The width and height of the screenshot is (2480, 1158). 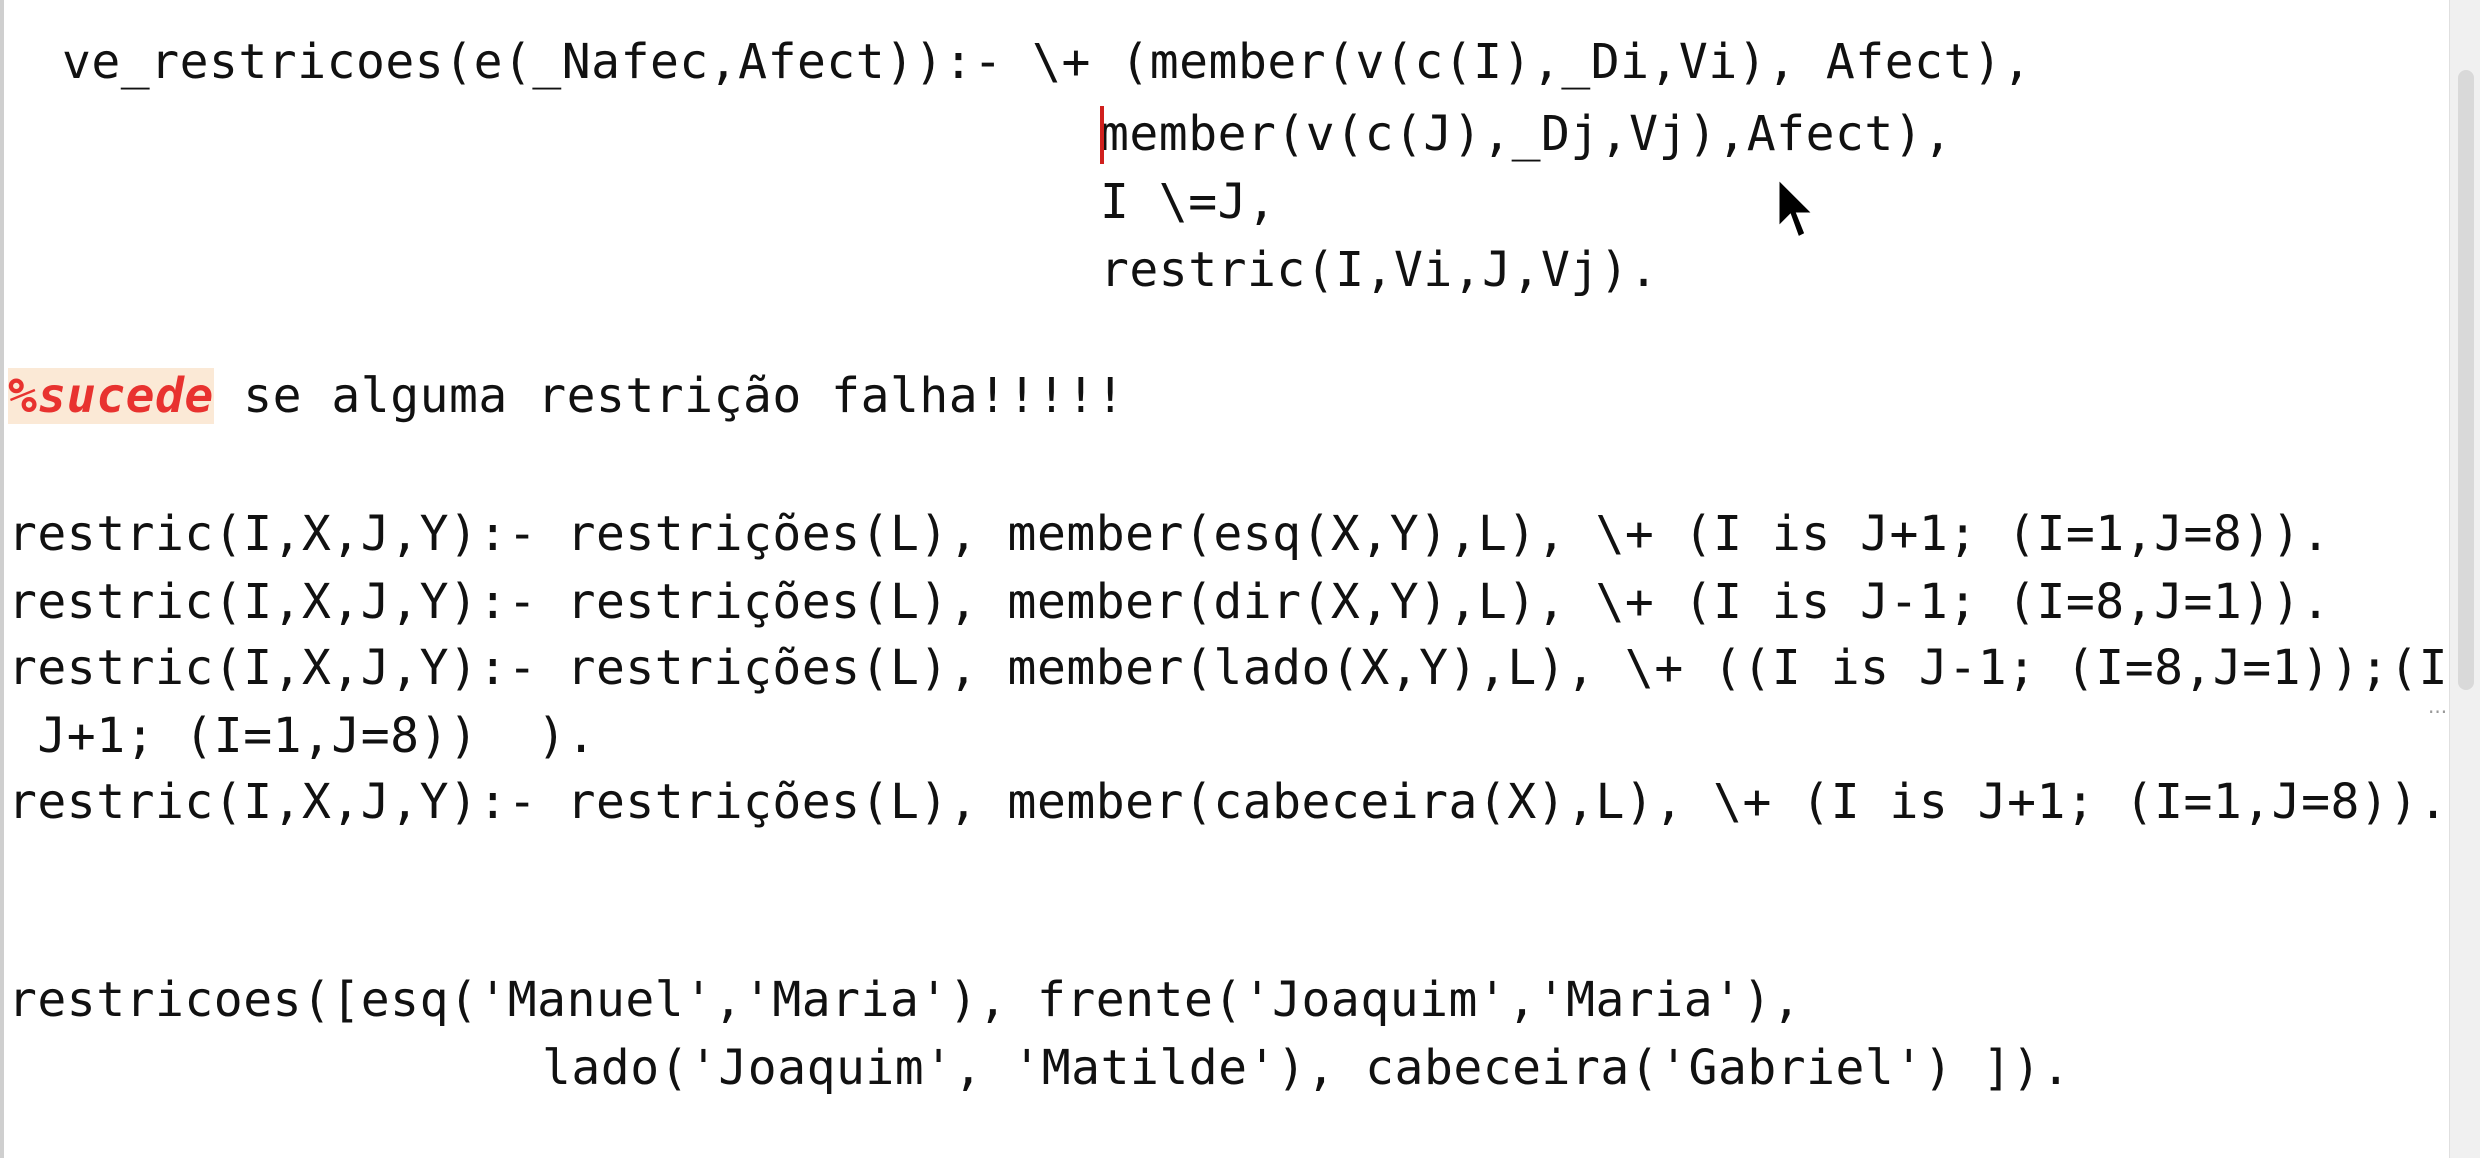 I want to click on code-line-3: I \=J,, so click(x=1188, y=202).